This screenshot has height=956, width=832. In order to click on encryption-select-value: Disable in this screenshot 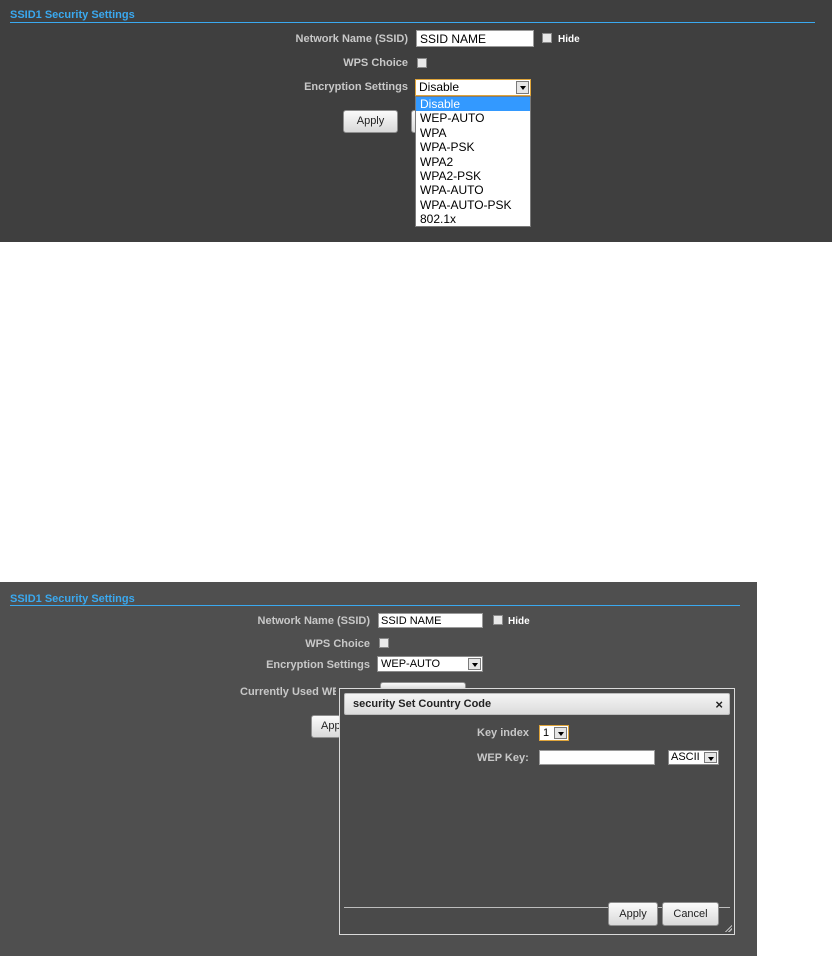, I will do `click(439, 87)`.